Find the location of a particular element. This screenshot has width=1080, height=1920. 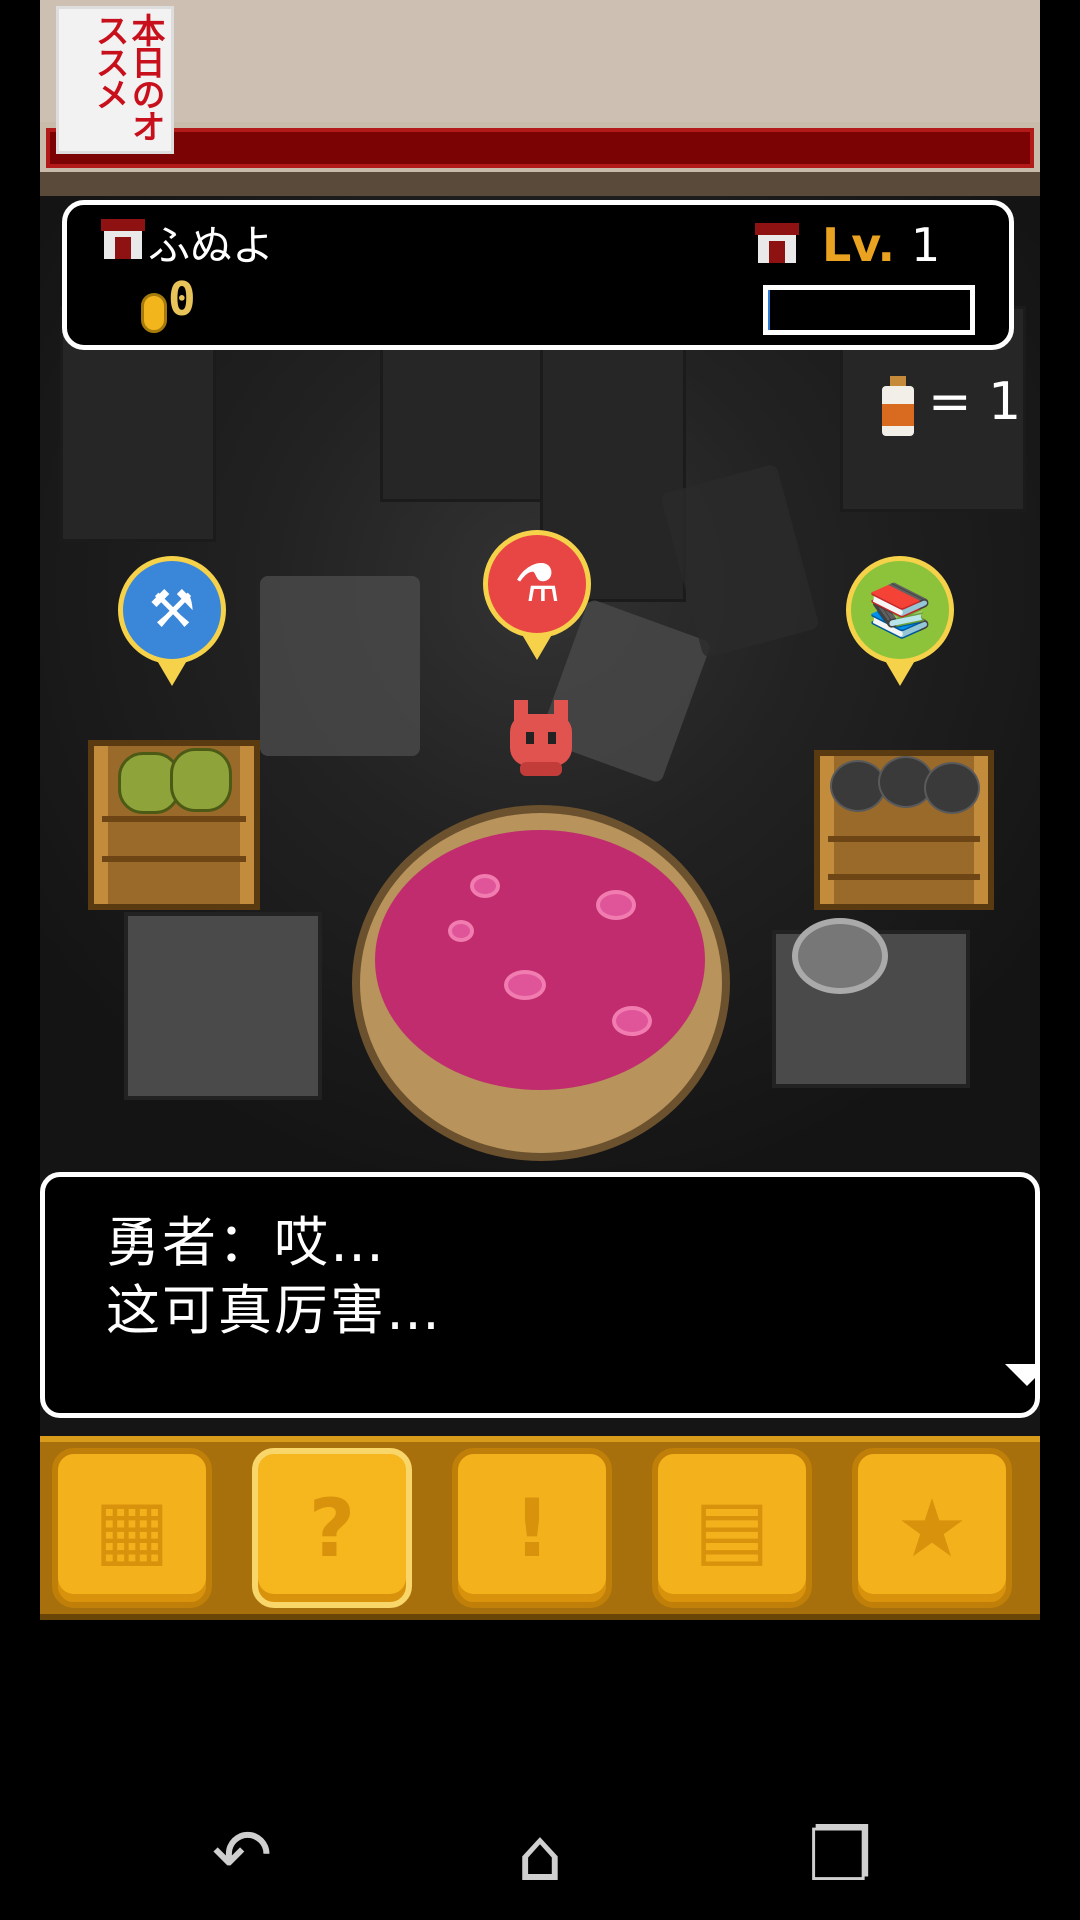

level-label: Lv. is located at coordinates (859, 245).